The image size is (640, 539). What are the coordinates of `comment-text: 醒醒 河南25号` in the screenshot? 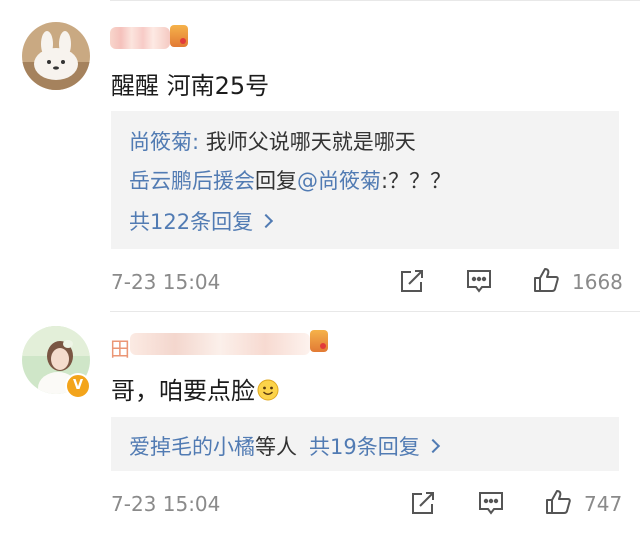 It's located at (190, 86).